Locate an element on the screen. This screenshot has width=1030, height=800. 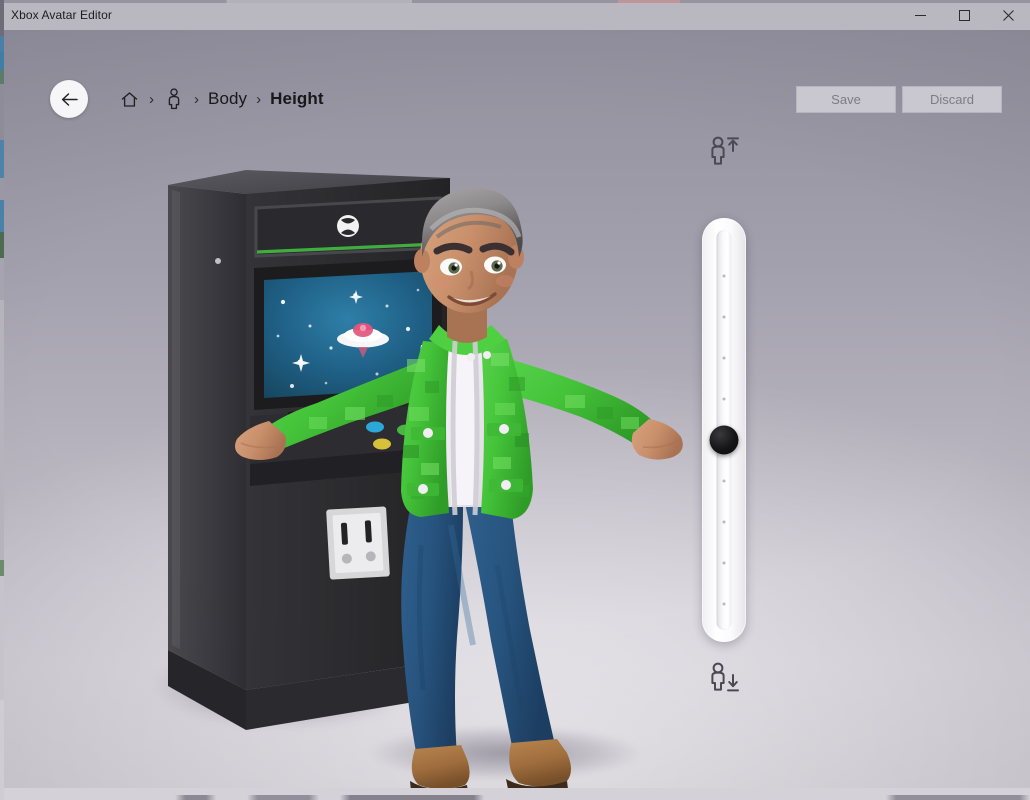
breadcrumb-avatar is located at coordinates (174, 99).